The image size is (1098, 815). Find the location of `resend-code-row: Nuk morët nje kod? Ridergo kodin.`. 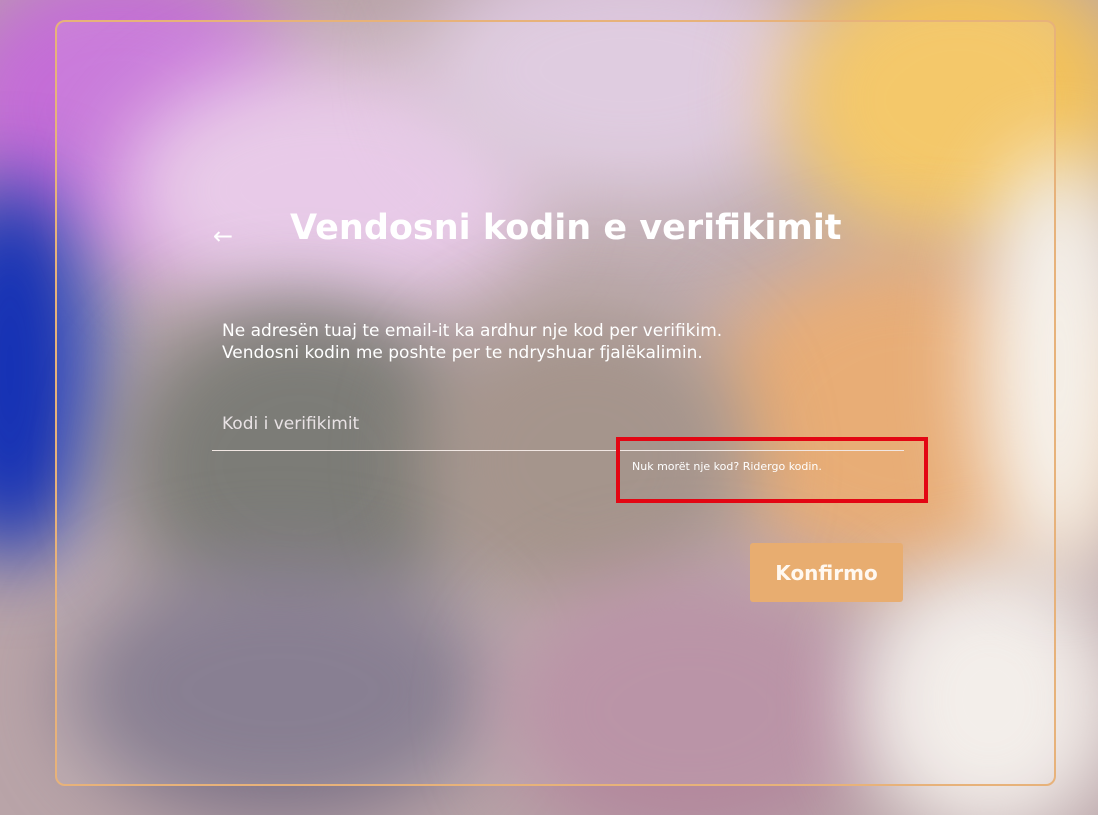

resend-code-row: Nuk morët nje kod? Ridergo kodin. is located at coordinates (727, 466).